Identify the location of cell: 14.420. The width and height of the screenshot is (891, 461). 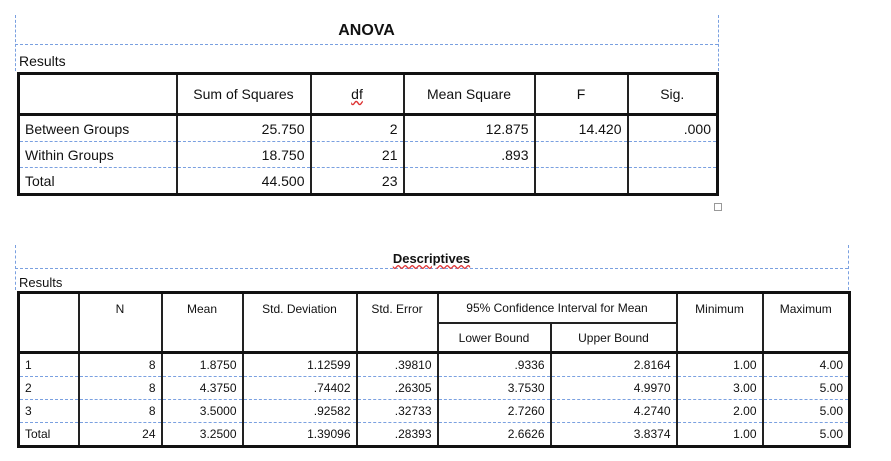
(580, 127).